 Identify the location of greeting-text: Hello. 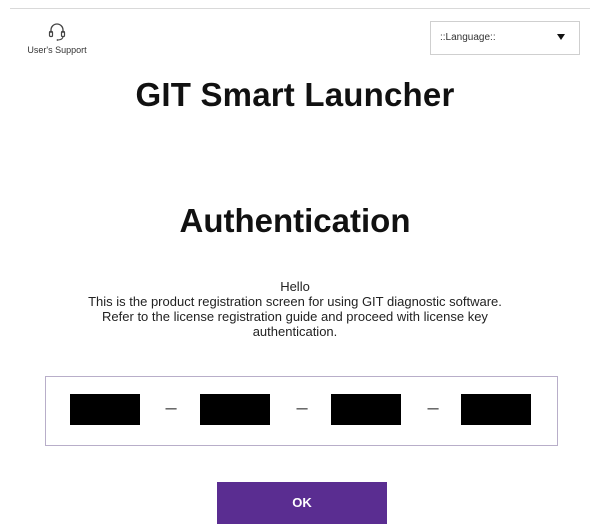
(295, 286).